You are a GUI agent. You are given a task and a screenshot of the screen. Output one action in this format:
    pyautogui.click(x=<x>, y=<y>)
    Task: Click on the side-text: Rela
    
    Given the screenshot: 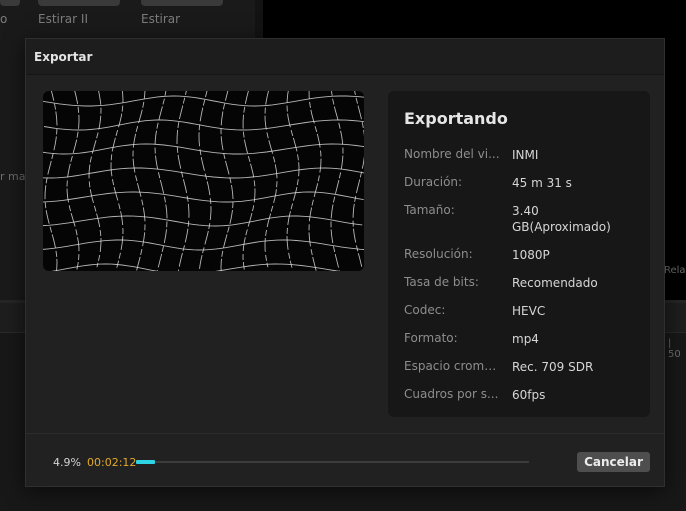 What is the action you would take?
    pyautogui.click(x=675, y=270)
    